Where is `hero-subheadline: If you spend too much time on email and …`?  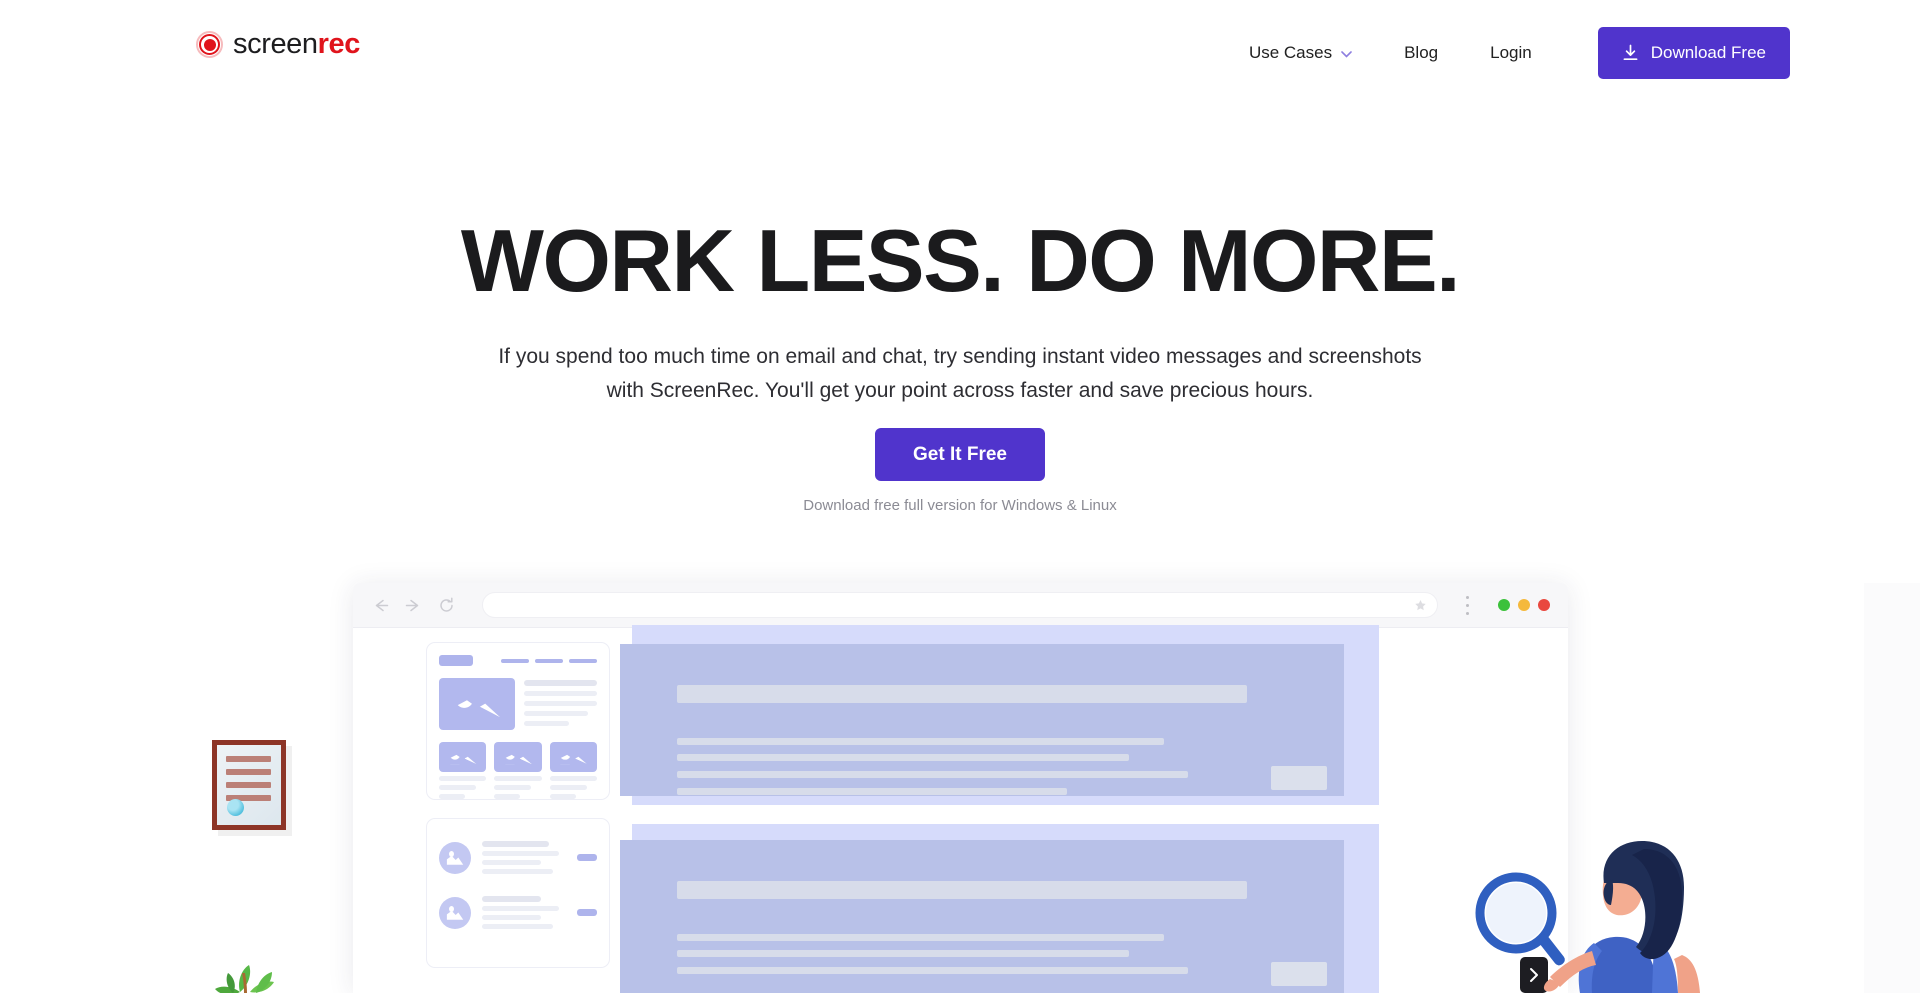
hero-subheadline: If you spend too much time on email and … is located at coordinates (960, 373).